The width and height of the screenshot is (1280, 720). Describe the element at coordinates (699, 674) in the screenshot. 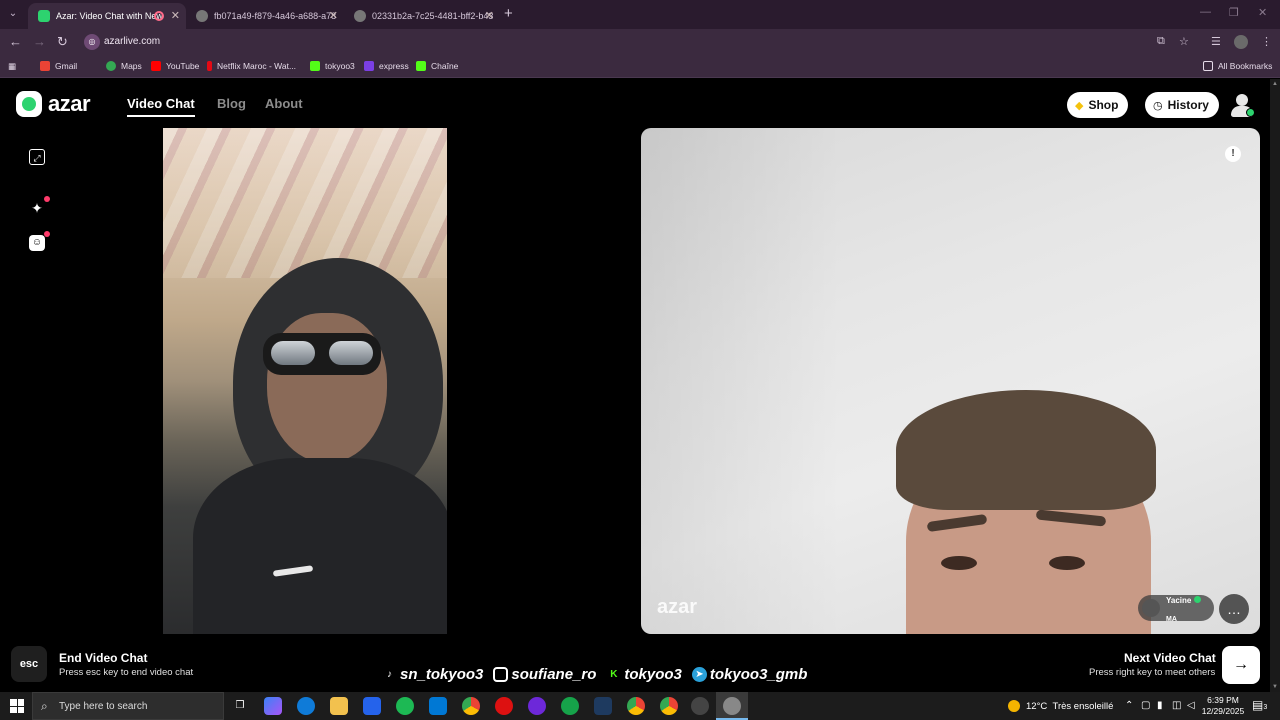

I see `telegram-icon: ➤` at that location.